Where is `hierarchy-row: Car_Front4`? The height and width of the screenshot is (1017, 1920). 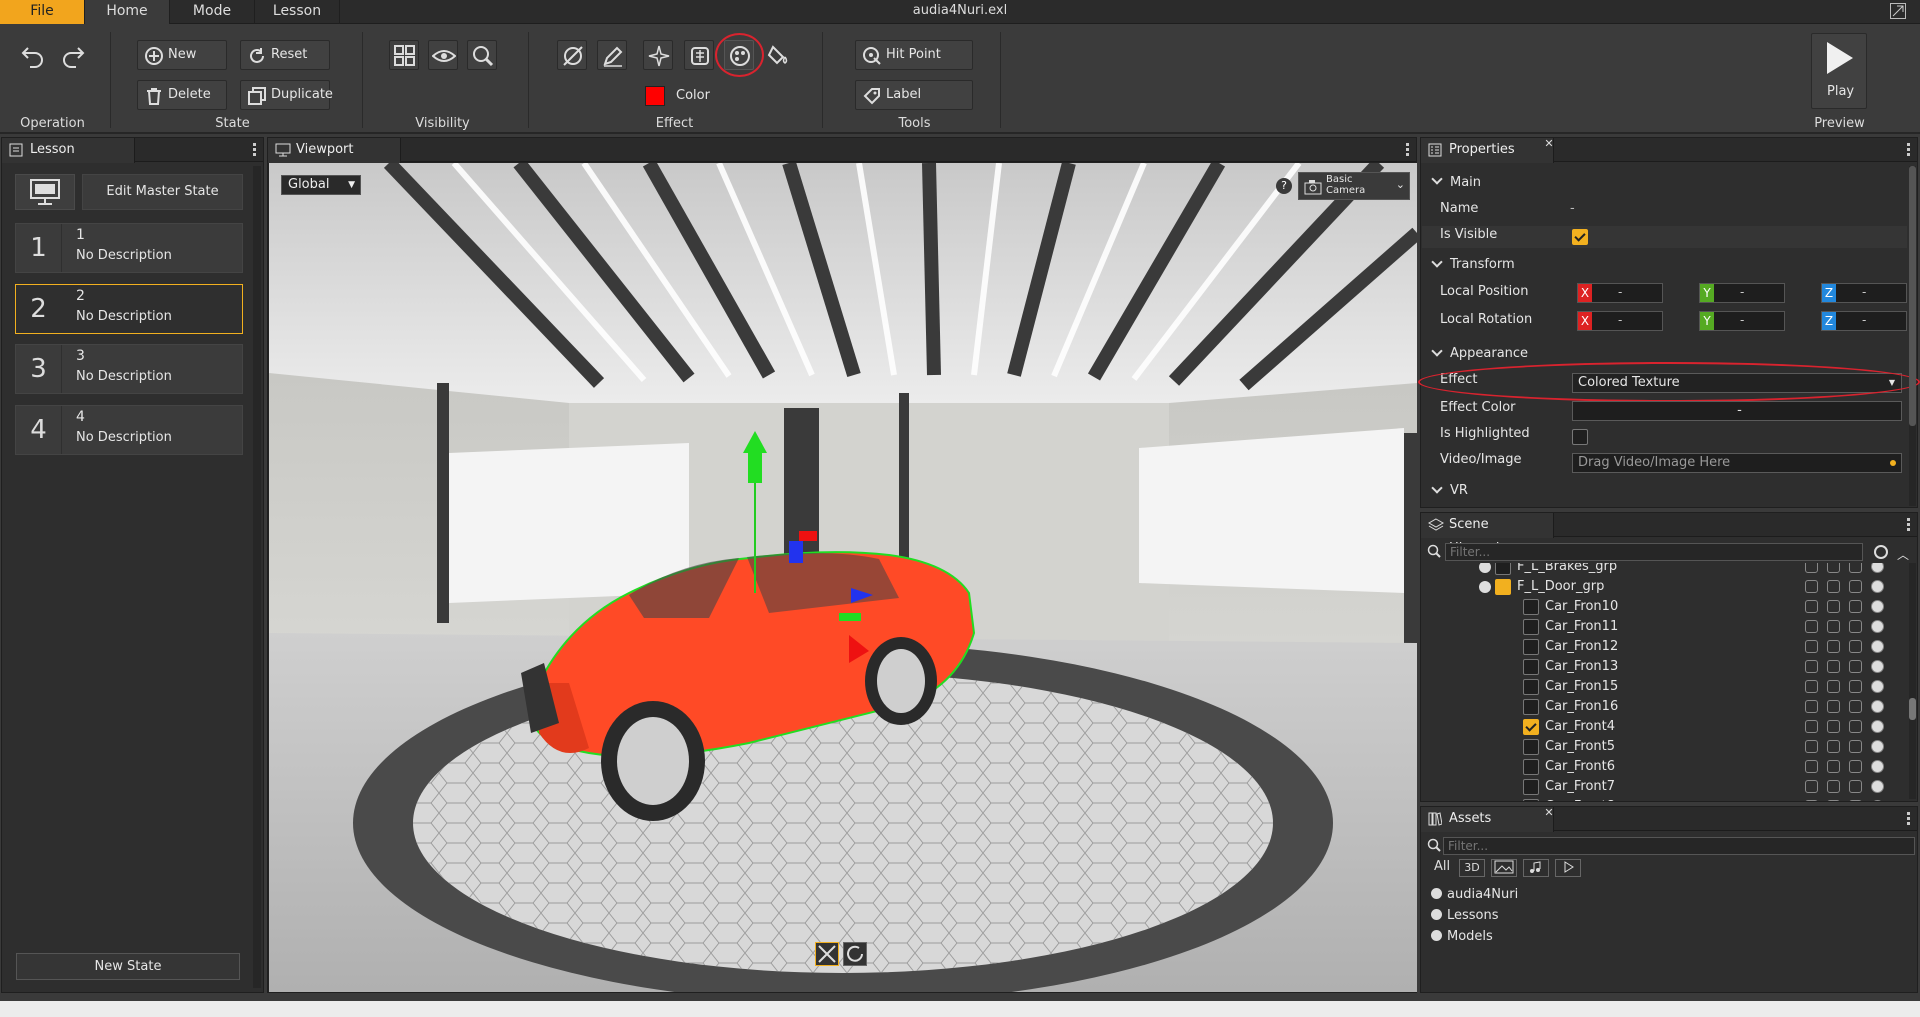
hierarchy-row: Car_Front4 is located at coordinates (1658, 727).